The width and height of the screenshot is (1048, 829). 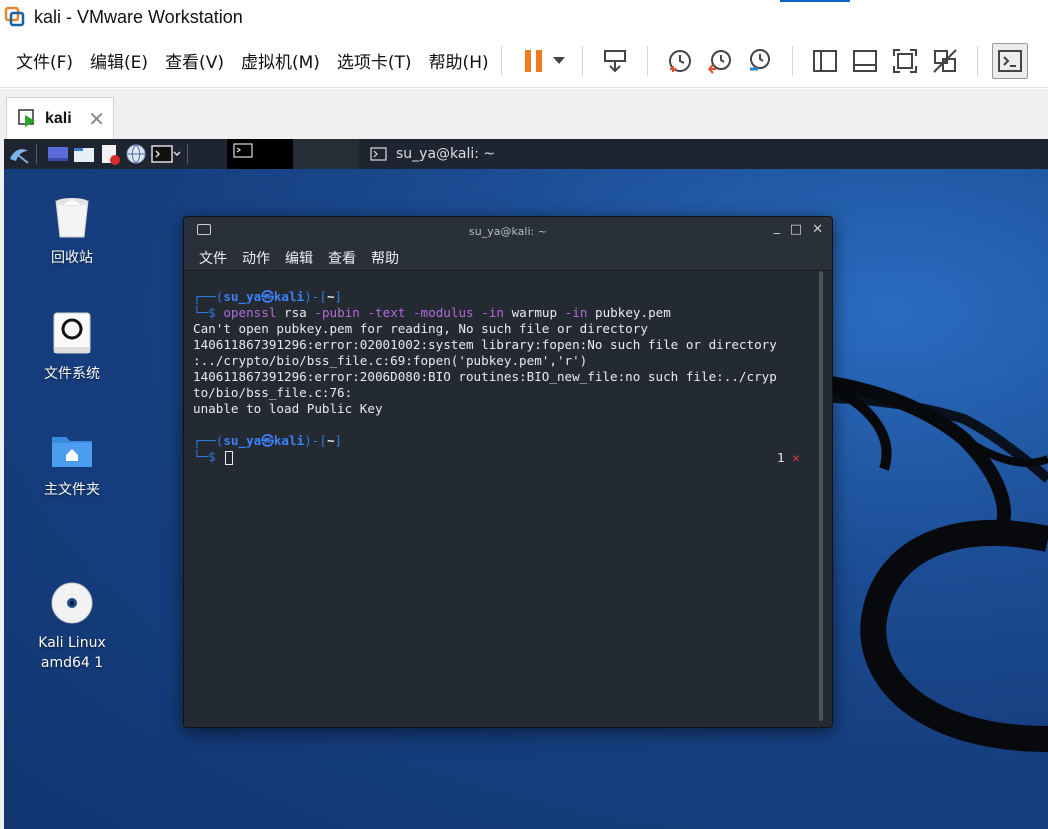 I want to click on drive-icon, so click(x=72, y=333).